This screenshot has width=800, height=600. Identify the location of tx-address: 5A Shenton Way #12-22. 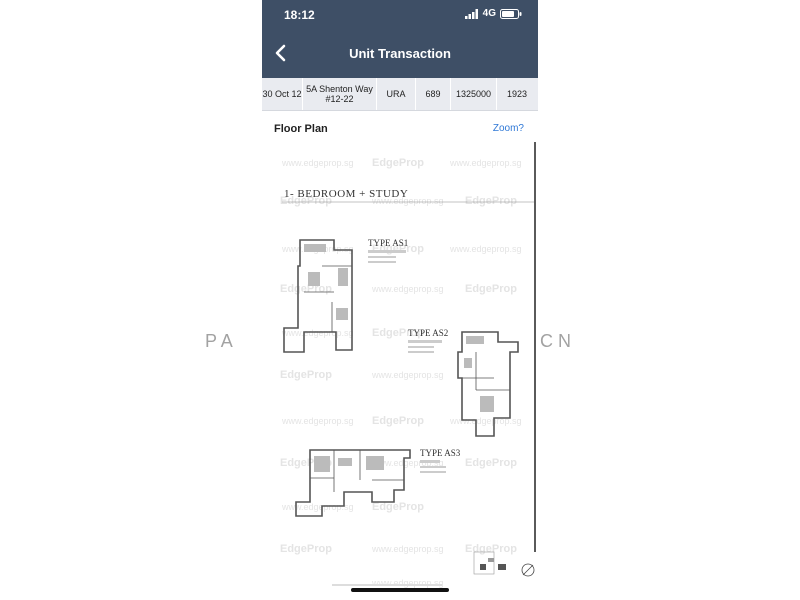
(339, 94).